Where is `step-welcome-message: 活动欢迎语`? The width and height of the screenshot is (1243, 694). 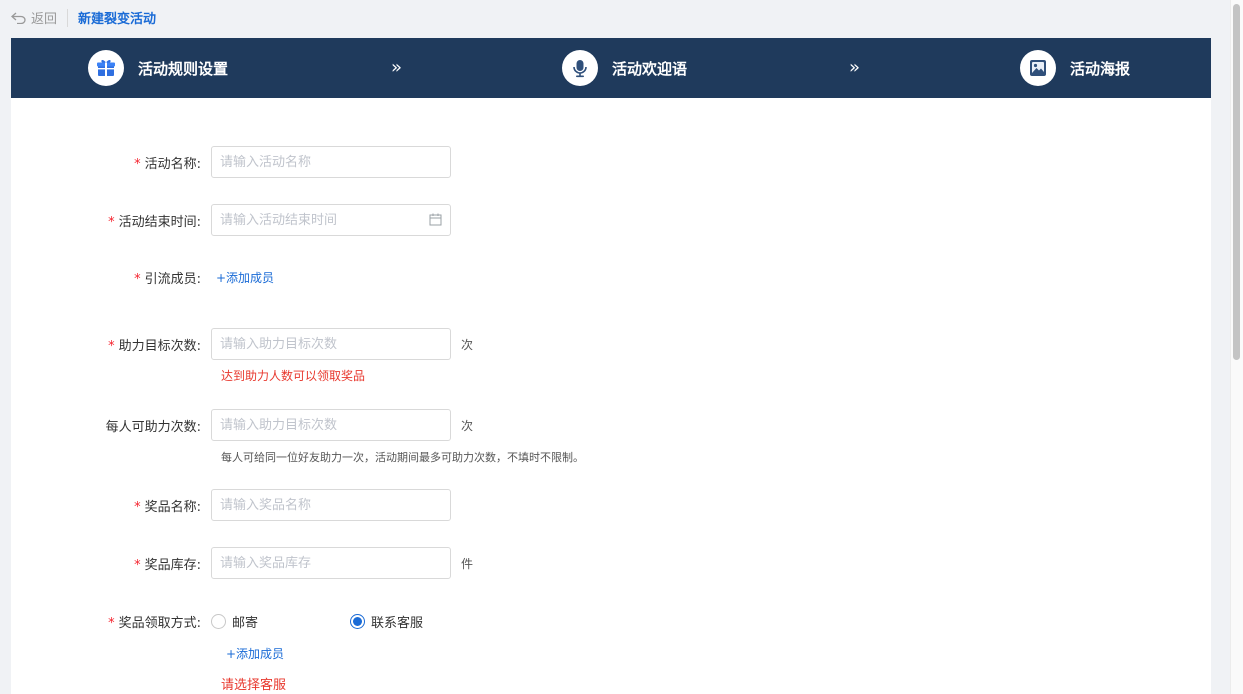 step-welcome-message: 活动欢迎语 is located at coordinates (624, 68).